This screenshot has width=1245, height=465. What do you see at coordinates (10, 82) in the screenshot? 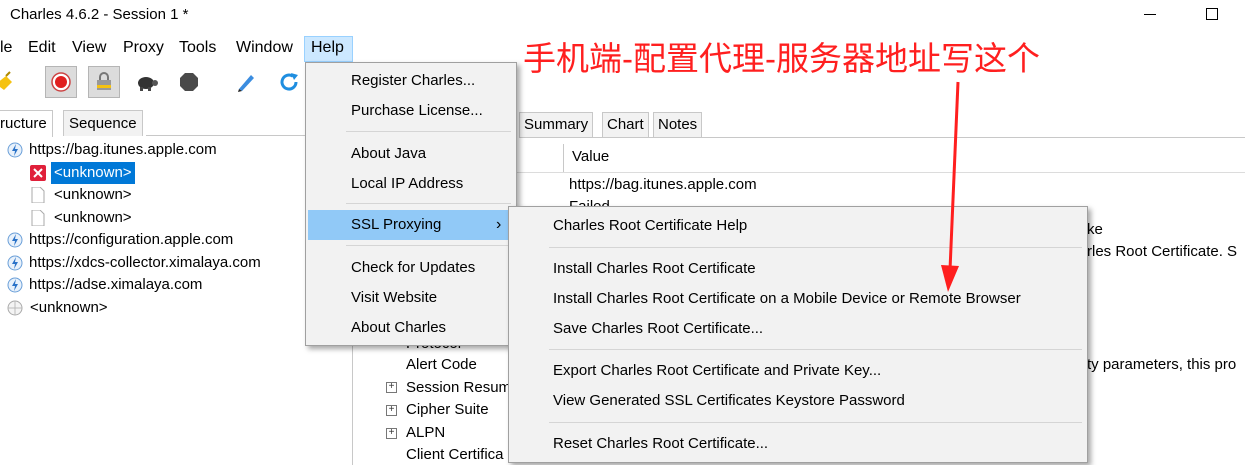
I see `broom-icon` at bounding box center [10, 82].